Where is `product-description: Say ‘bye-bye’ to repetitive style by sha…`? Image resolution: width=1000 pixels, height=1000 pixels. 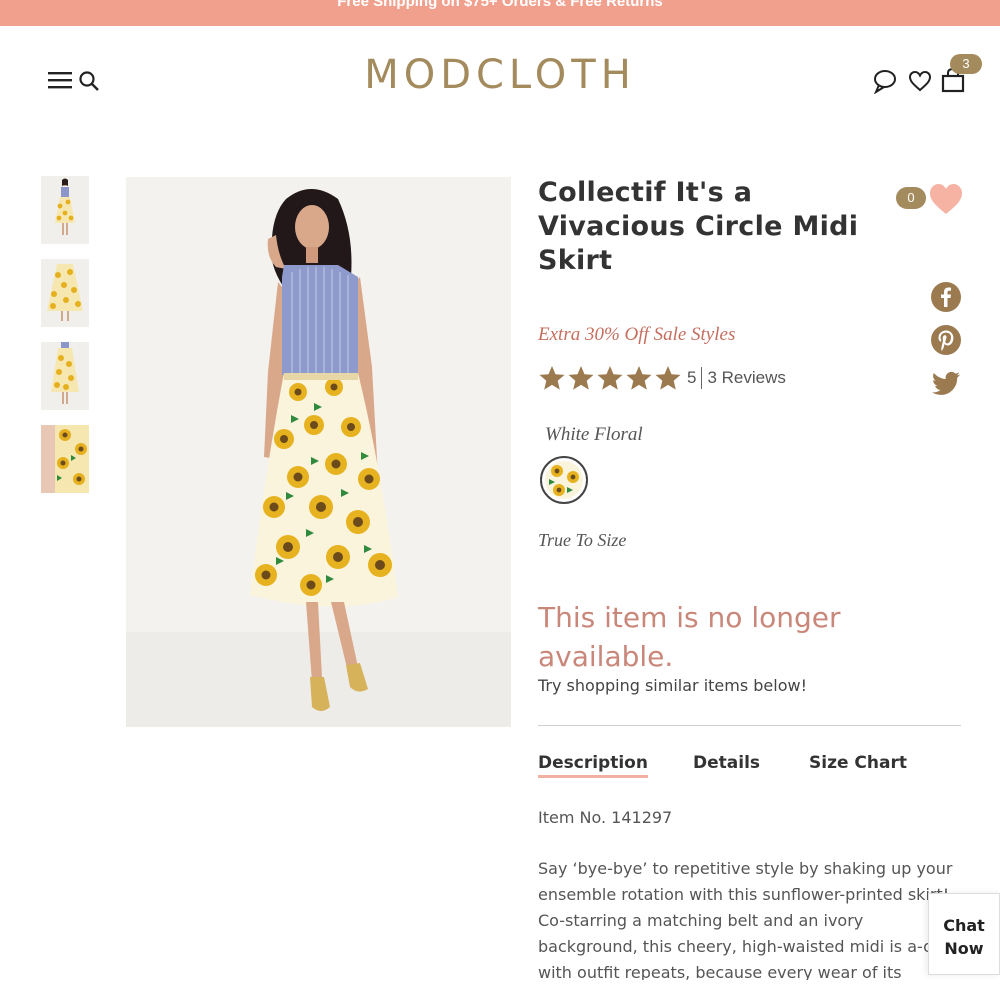 product-description: Say ‘bye-bye’ to repetitive style by sha… is located at coordinates (750, 919).